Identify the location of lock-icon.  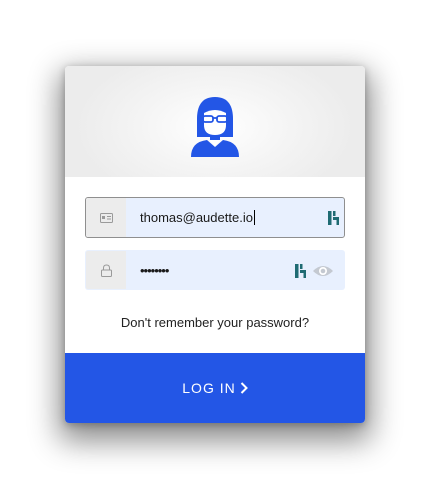
(106, 270).